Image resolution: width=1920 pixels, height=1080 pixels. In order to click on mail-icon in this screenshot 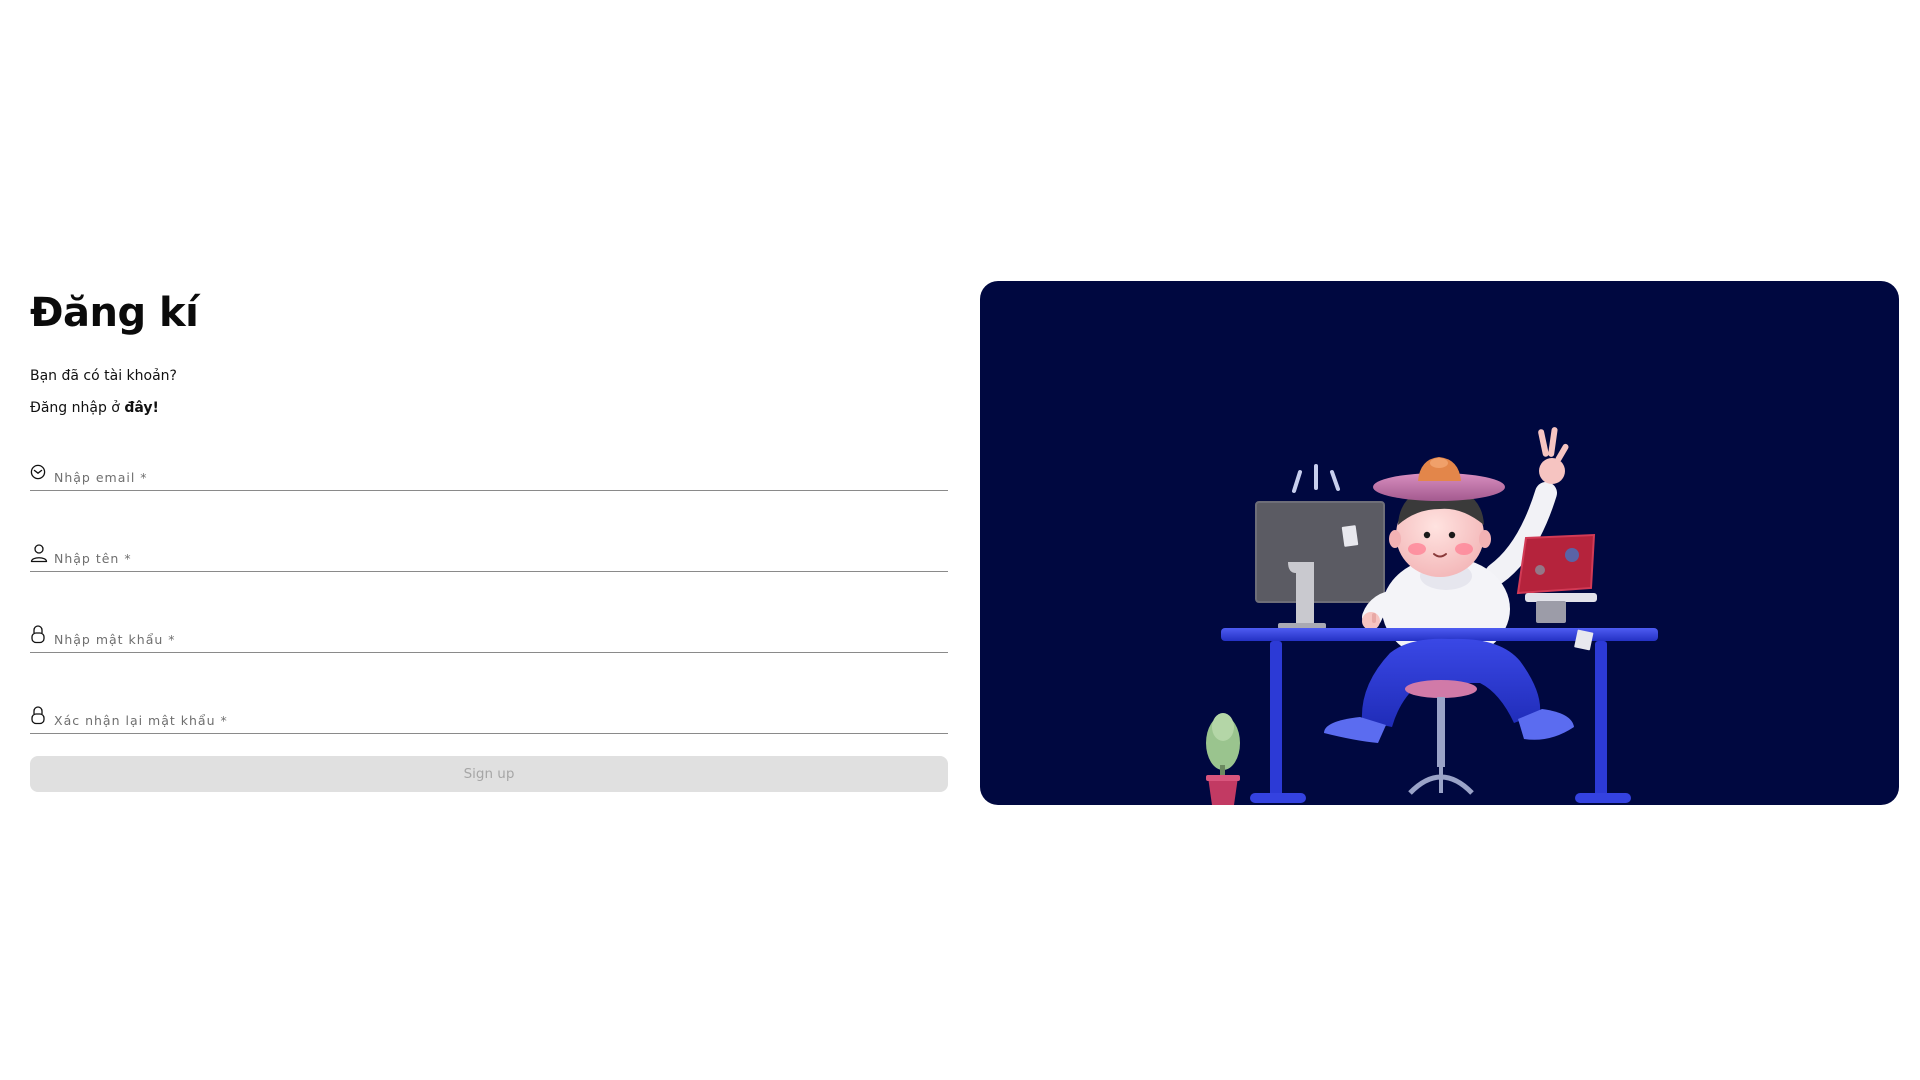, I will do `click(41, 472)`.